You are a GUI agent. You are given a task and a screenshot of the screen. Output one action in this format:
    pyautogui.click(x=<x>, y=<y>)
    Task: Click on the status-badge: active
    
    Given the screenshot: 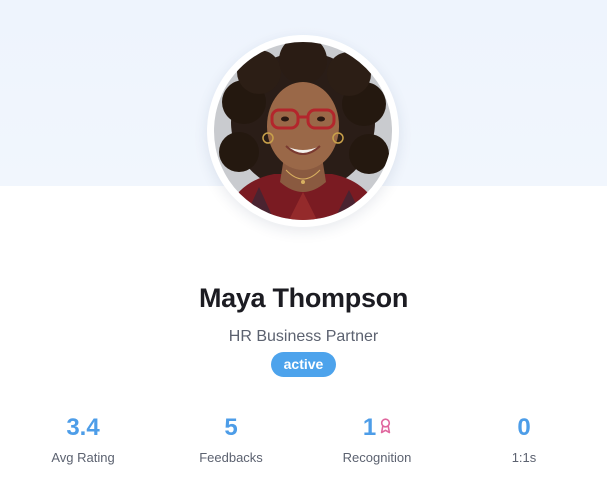 What is the action you would take?
    pyautogui.click(x=303, y=364)
    